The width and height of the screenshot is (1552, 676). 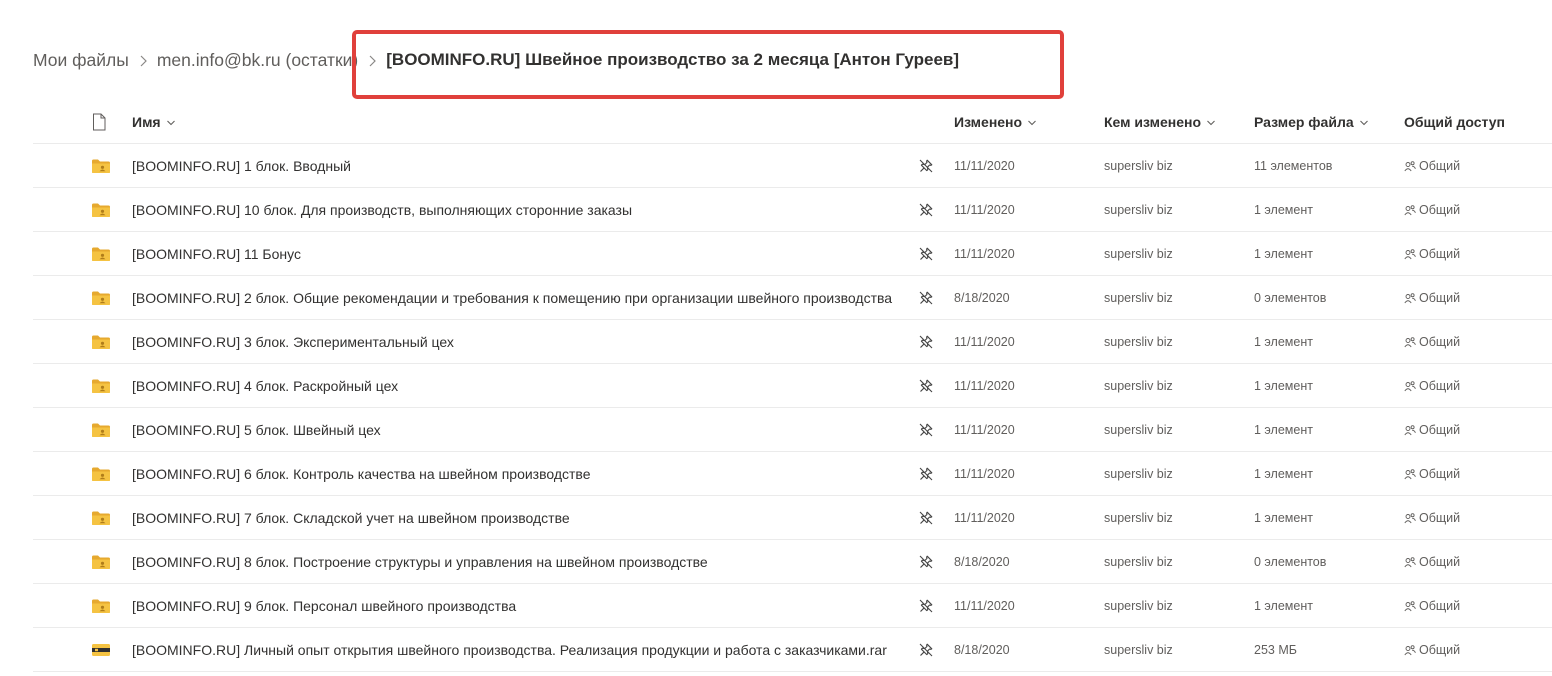 I want to click on column-header-modified: Изменено, so click(x=995, y=121).